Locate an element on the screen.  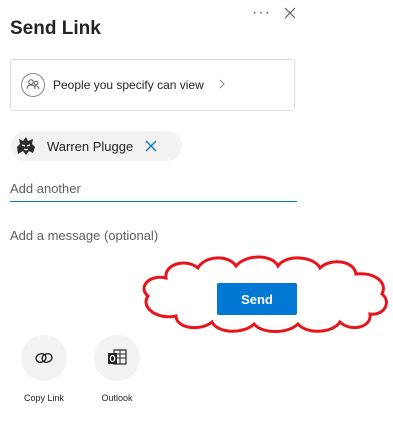
link-permission-setting: People you specify can view is located at coordinates (152, 85).